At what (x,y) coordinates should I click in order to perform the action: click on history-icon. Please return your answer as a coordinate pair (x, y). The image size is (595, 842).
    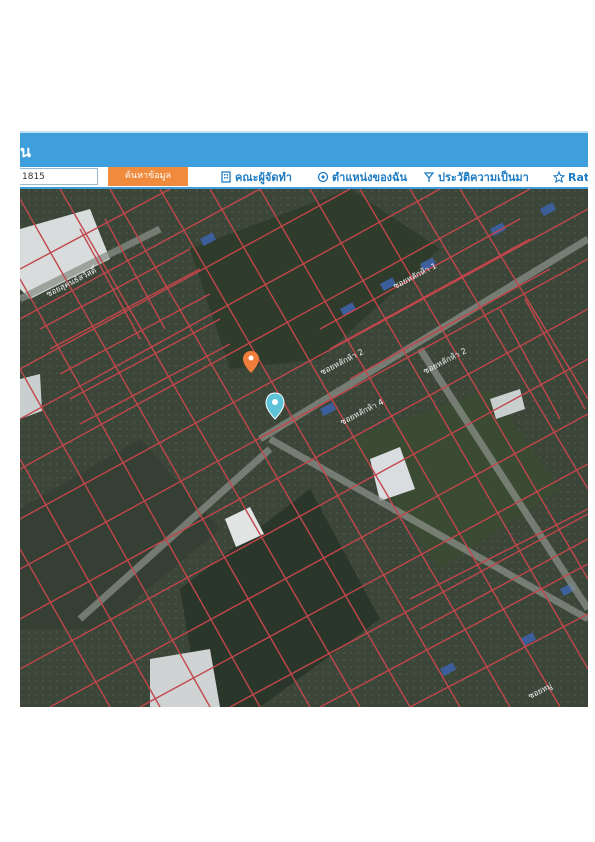
    Looking at the image, I should click on (429, 177).